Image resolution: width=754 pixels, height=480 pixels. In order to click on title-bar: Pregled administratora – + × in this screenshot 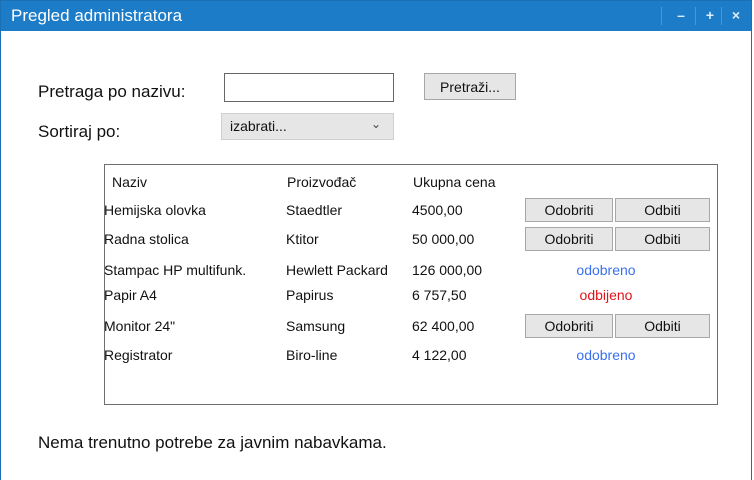, I will do `click(376, 16)`.